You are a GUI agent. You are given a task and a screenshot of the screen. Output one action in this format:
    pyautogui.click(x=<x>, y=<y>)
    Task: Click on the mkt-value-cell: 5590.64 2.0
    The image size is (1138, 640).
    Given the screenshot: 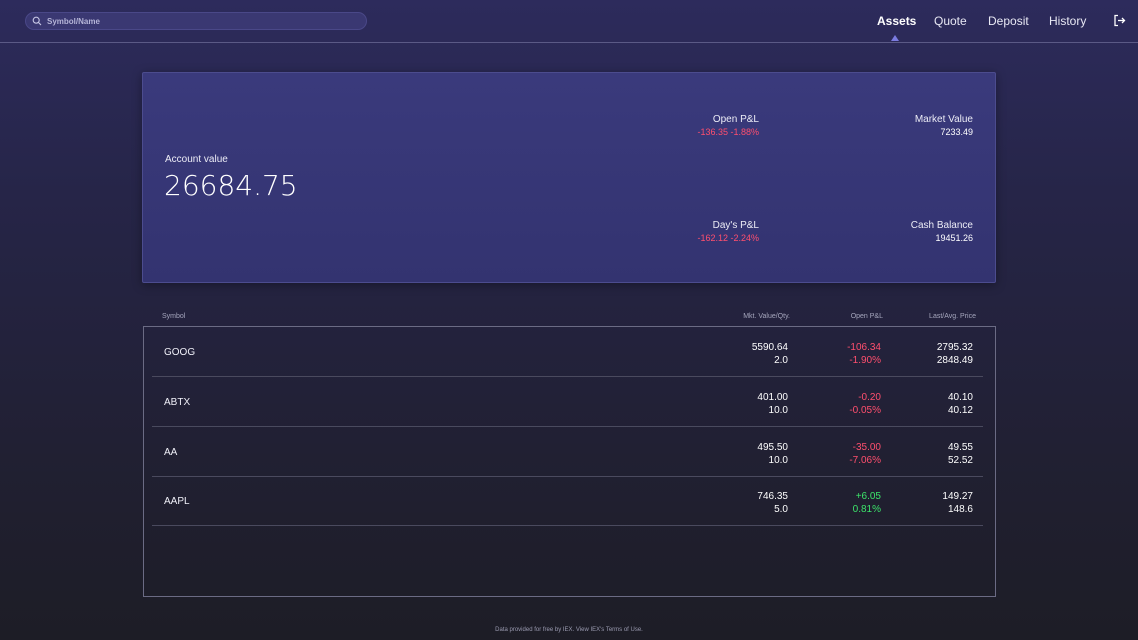 What is the action you would take?
    pyautogui.click(x=769, y=354)
    